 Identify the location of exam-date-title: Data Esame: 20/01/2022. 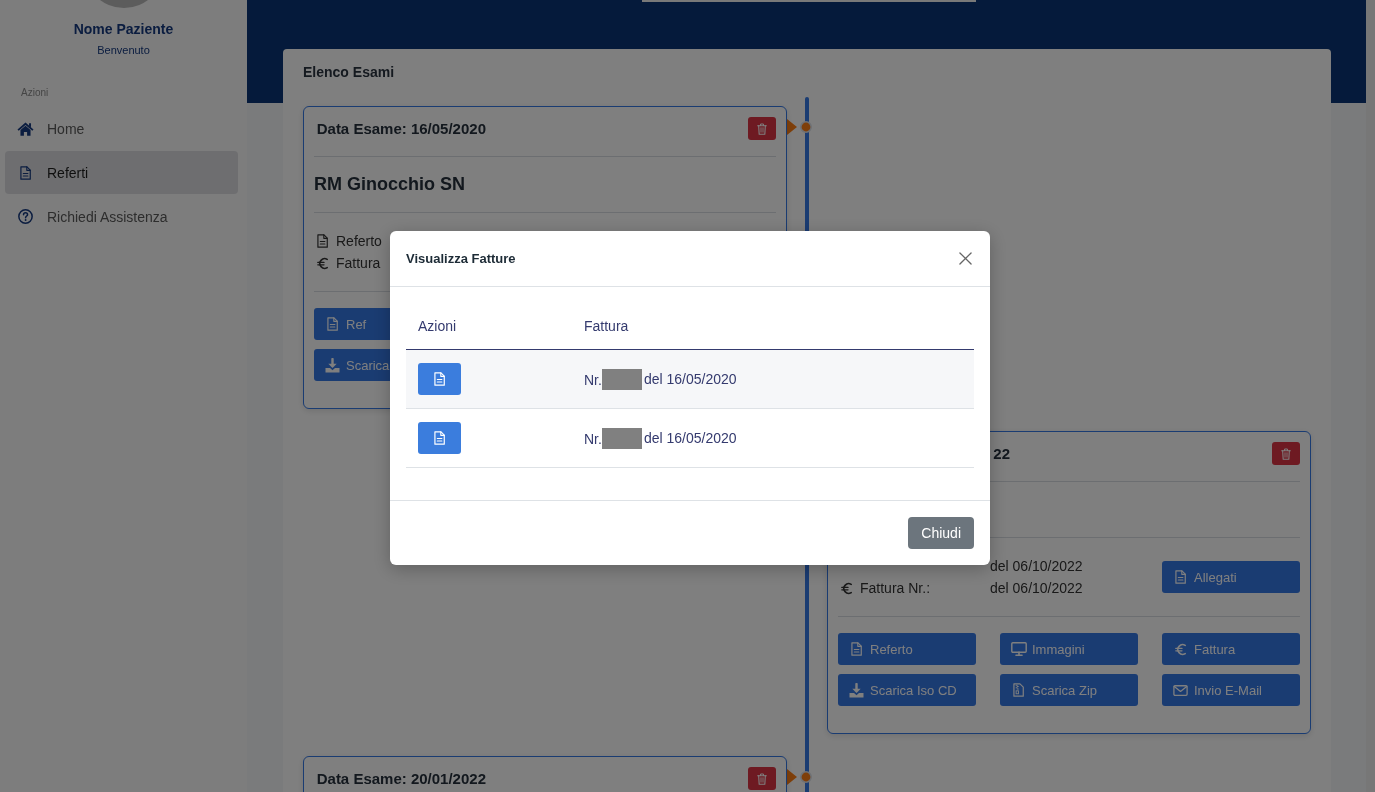
(401, 778).